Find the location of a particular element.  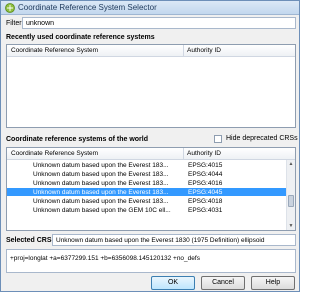

qgis-app-icon is located at coordinates (10, 8).